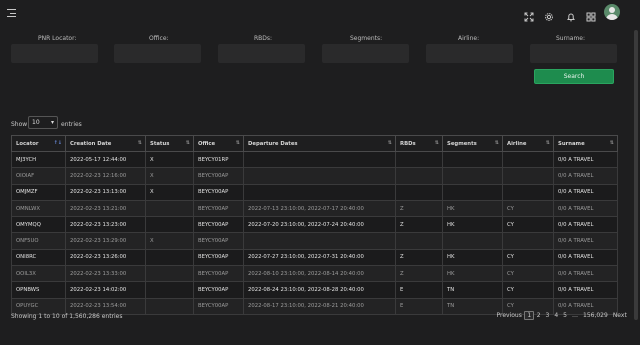 This screenshot has height=345, width=640. What do you see at coordinates (105, 176) in the screenshot?
I see `cell-creation-date: 2022-02-23 12:16:00` at bounding box center [105, 176].